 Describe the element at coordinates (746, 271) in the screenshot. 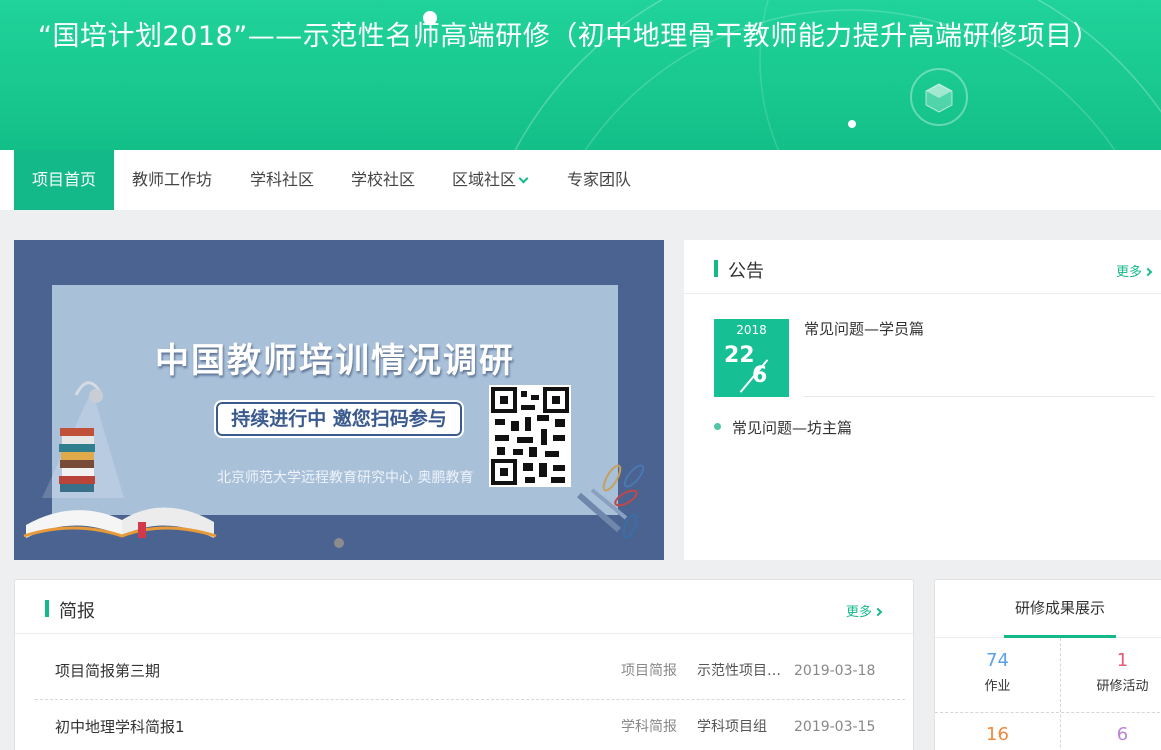

I see `notice-title: 公告` at that location.